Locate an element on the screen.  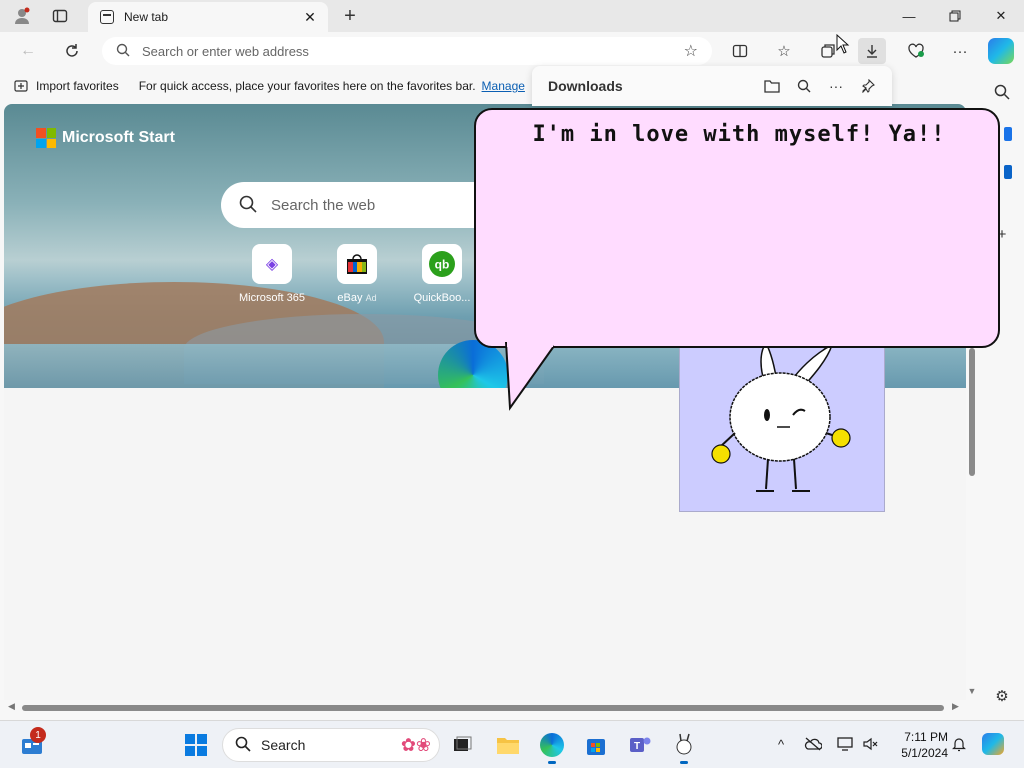
teams-icon: T is located at coordinates (640, 745).